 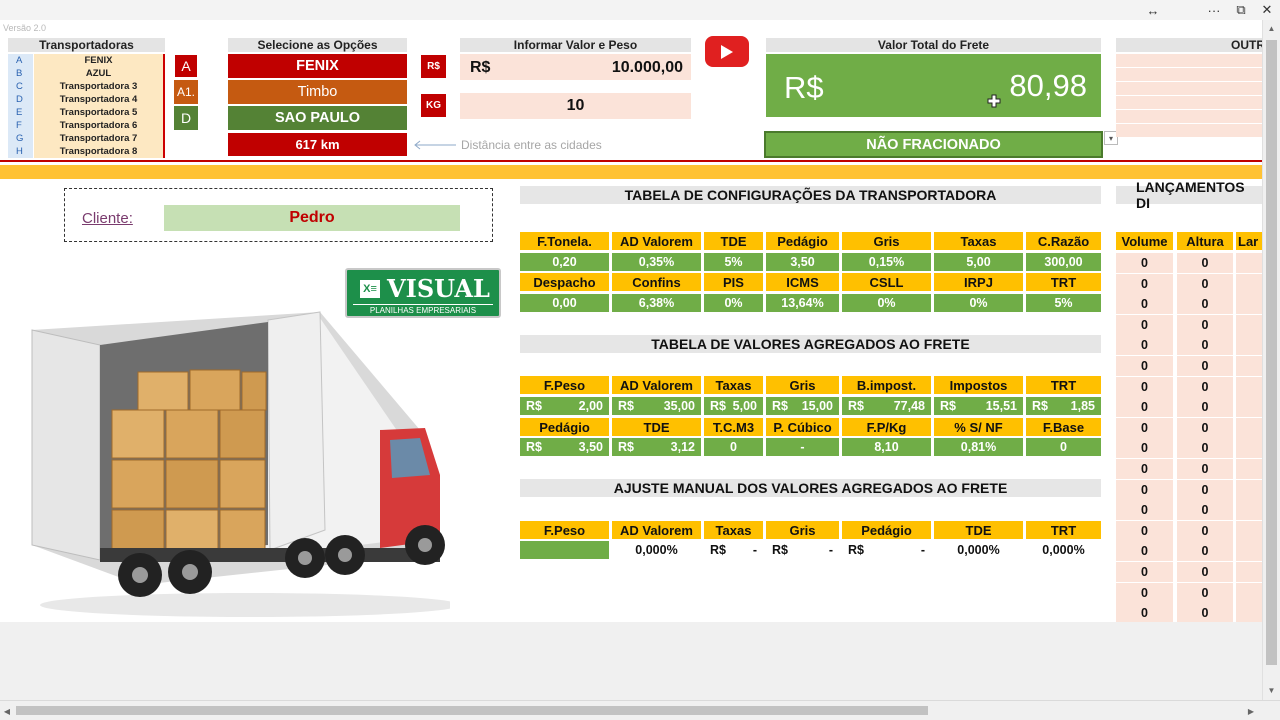 I want to click on destino-select: SAO PAULO, so click(x=317, y=118).